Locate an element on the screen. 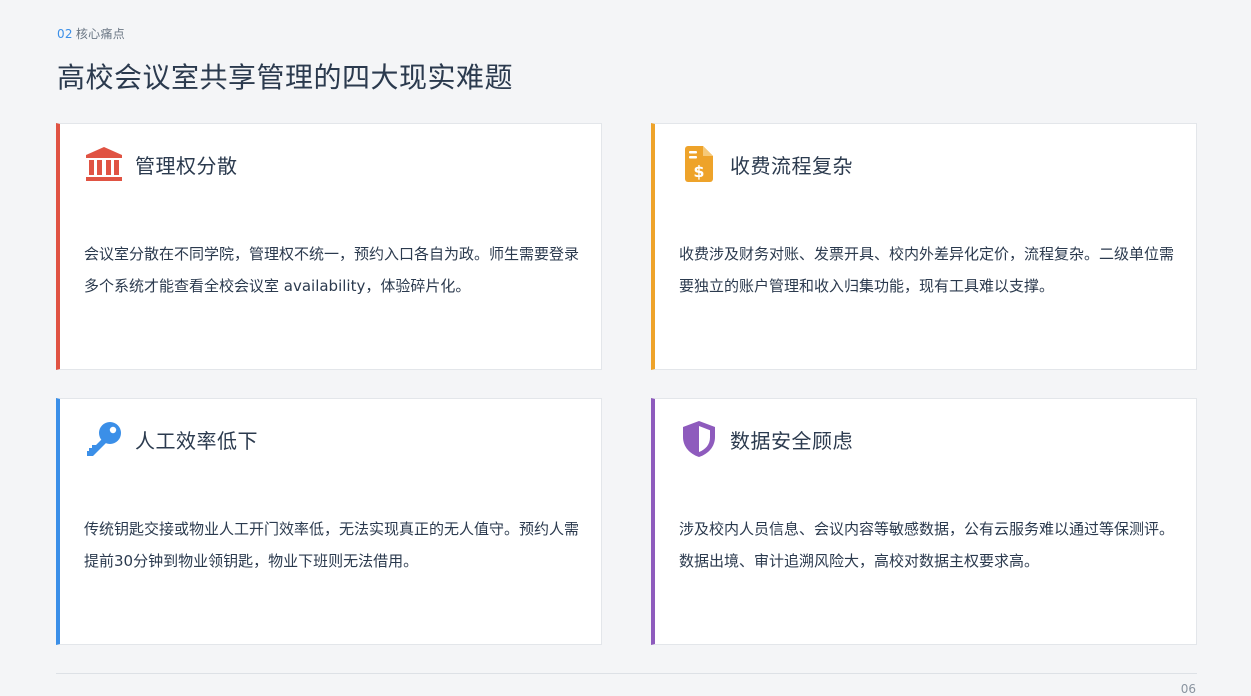 The width and height of the screenshot is (1251, 696). section-eyebrow: 02 核心痛点 is located at coordinates (91, 33).